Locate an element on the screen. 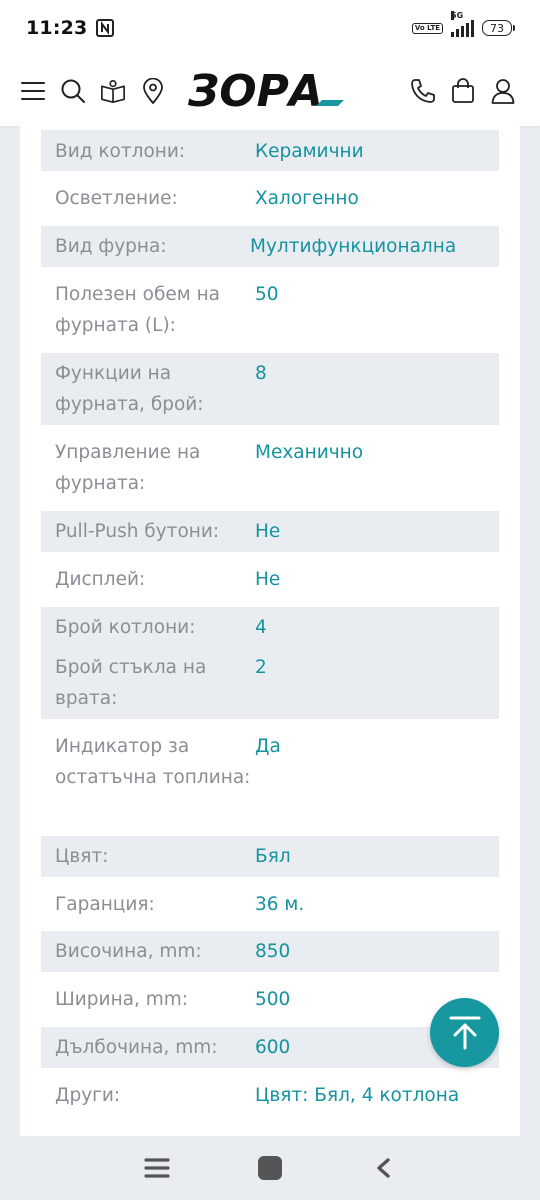  spec-key: Вид фурна: is located at coordinates (111, 246).